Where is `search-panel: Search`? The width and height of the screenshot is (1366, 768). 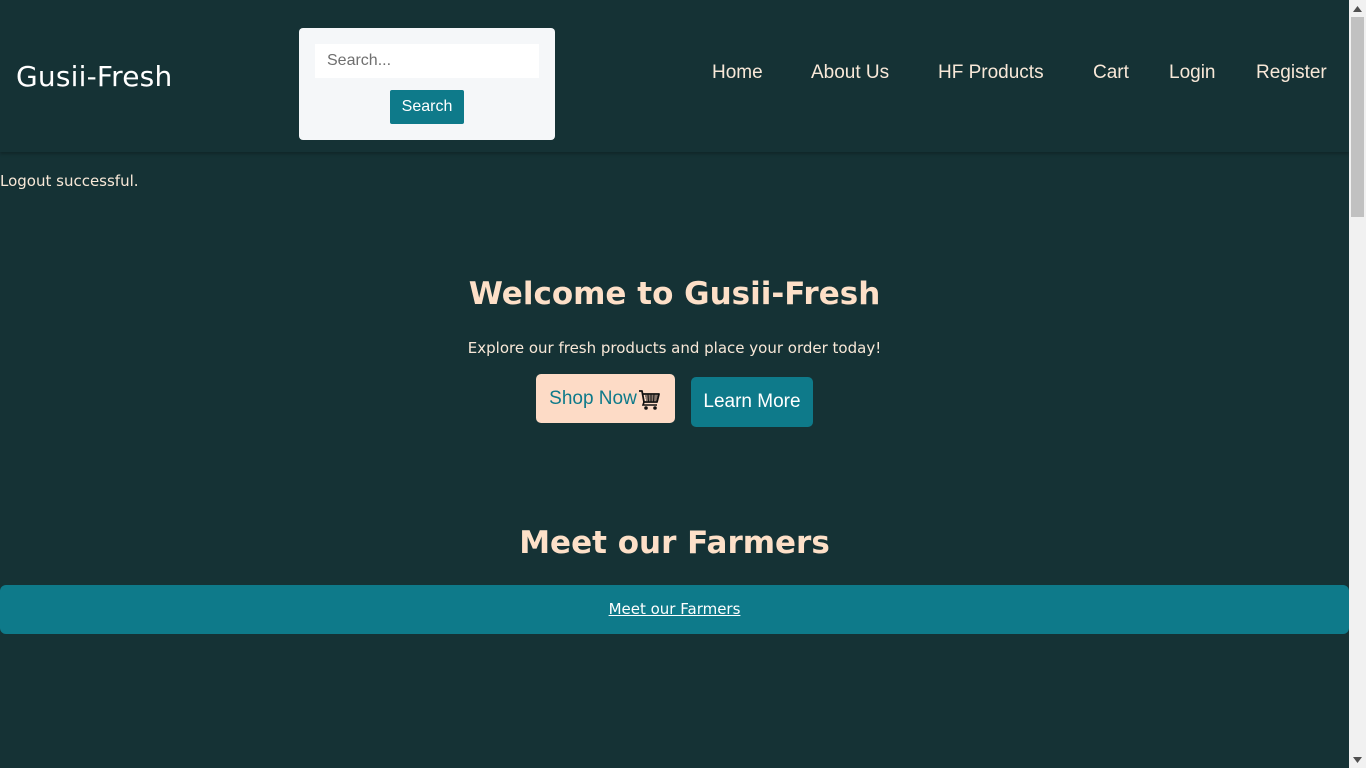 search-panel: Search is located at coordinates (427, 84).